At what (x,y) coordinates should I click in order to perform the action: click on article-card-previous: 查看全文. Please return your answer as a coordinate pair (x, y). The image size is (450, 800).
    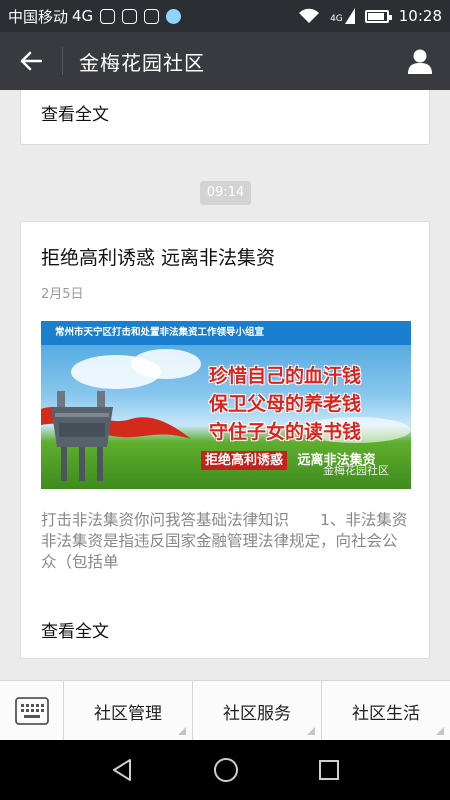
    Looking at the image, I should click on (225, 117).